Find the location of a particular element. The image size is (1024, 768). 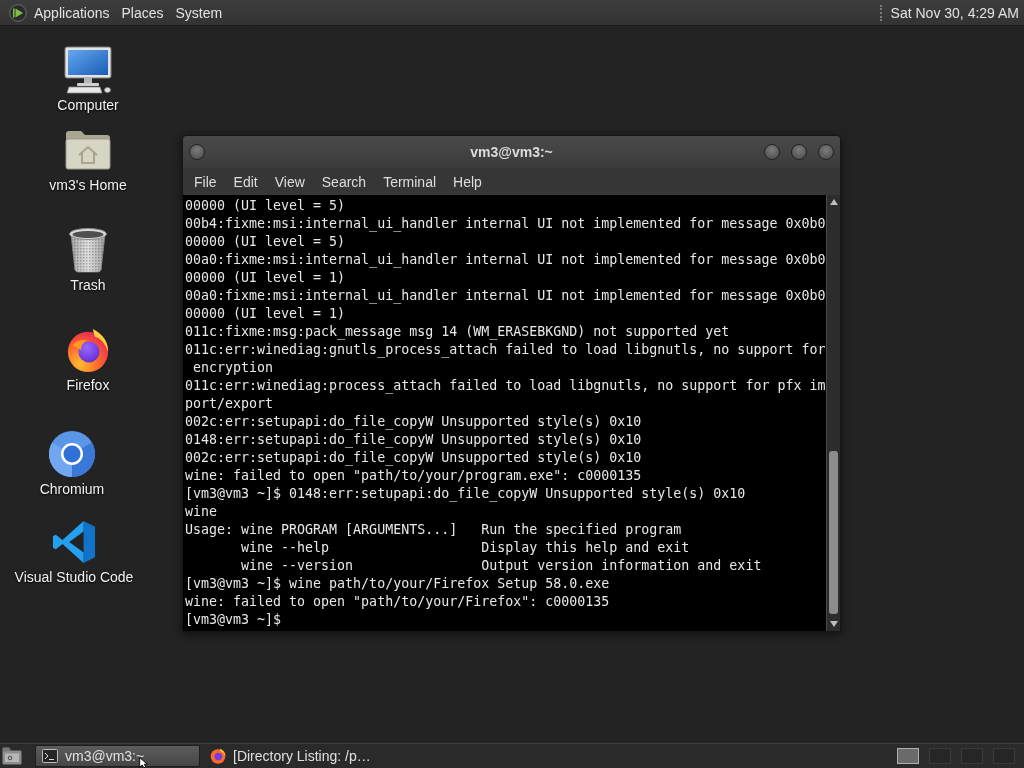

play-logo-icon is located at coordinates (18, 12).